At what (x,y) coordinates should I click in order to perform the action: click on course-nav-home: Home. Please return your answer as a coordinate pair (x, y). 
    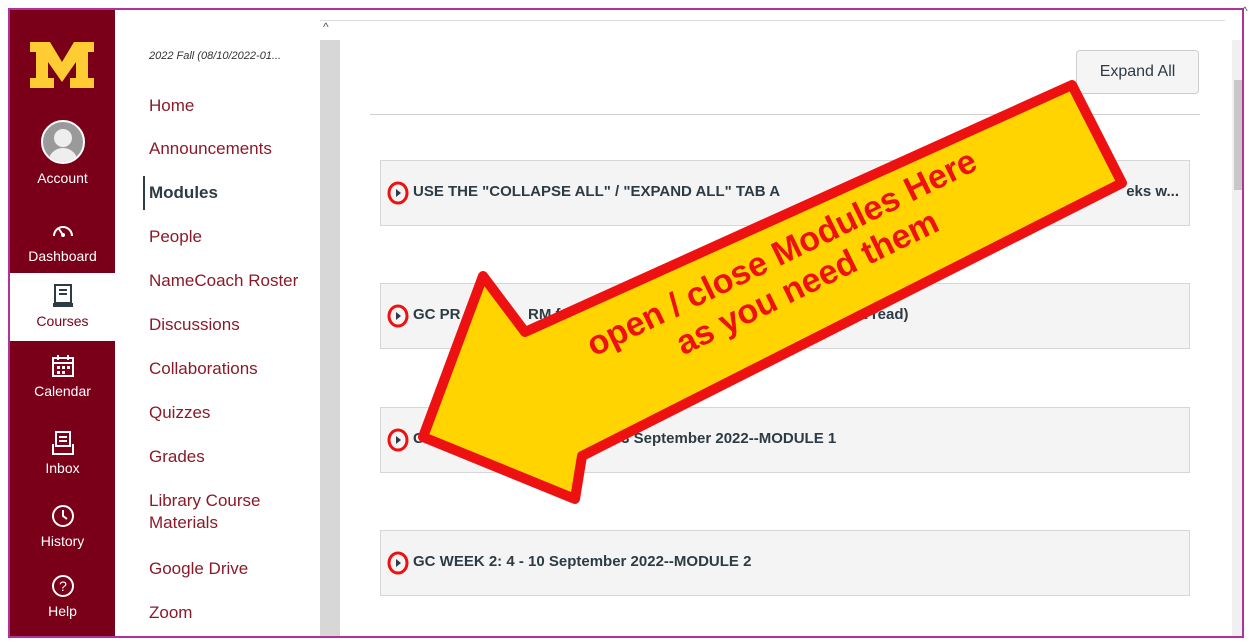
    Looking at the image, I should click on (171, 106).